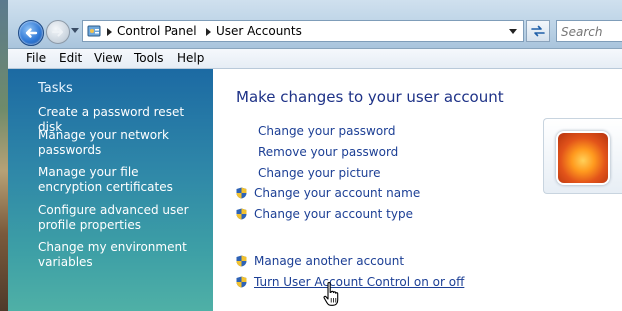 This screenshot has width=622, height=311. Describe the element at coordinates (55, 88) in the screenshot. I see `tasks-heading: Tasks` at that location.